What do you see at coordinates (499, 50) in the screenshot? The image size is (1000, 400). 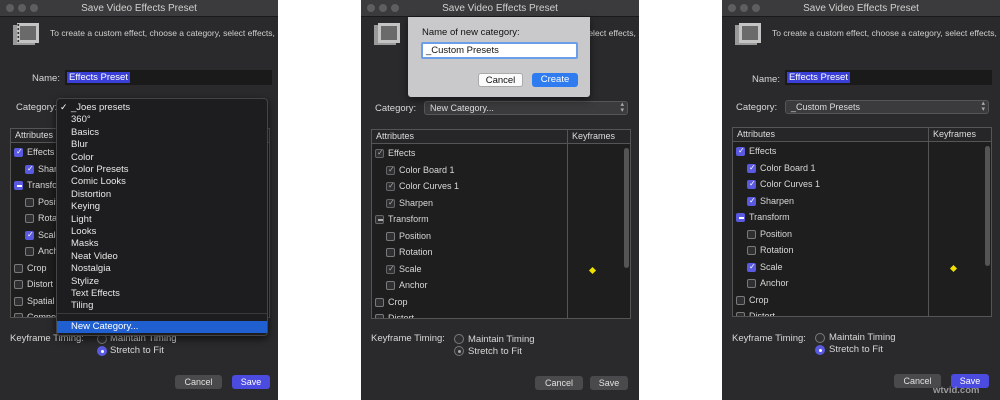 I see `category-name-input: _Custom Presets` at bounding box center [499, 50].